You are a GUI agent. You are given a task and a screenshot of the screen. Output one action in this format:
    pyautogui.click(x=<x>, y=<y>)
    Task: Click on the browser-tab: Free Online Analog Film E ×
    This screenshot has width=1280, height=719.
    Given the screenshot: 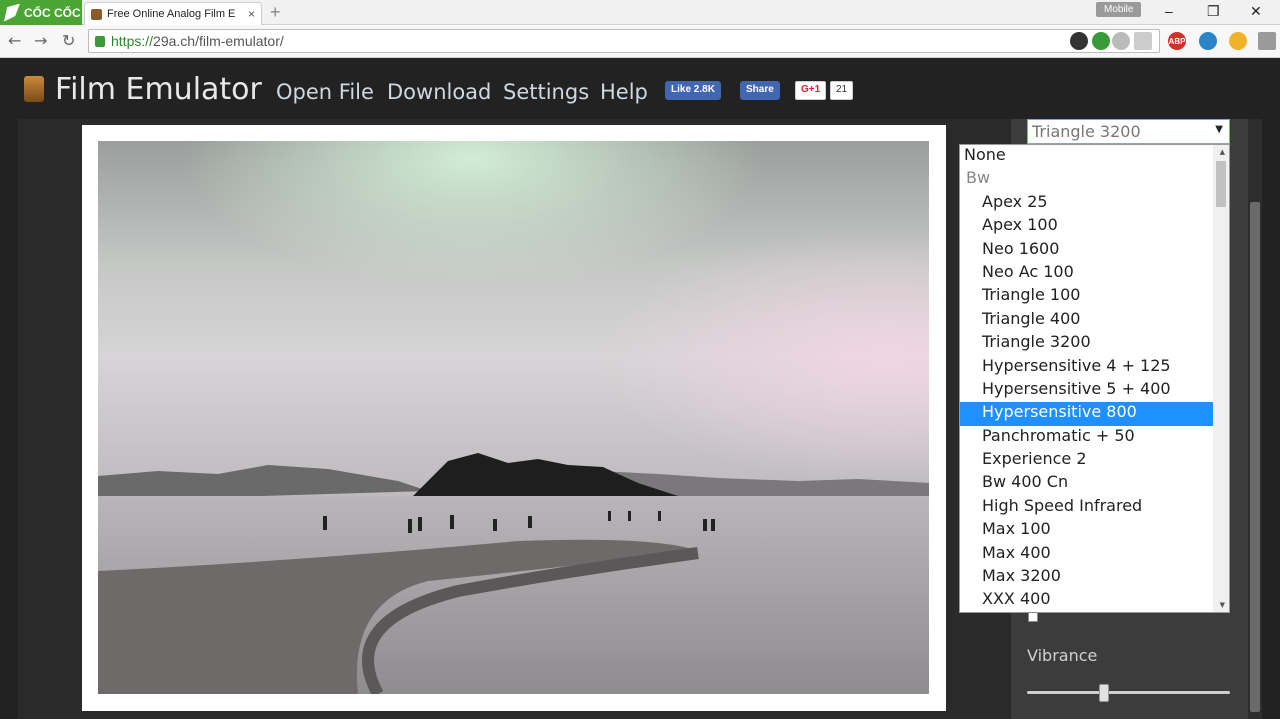 What is the action you would take?
    pyautogui.click(x=173, y=13)
    